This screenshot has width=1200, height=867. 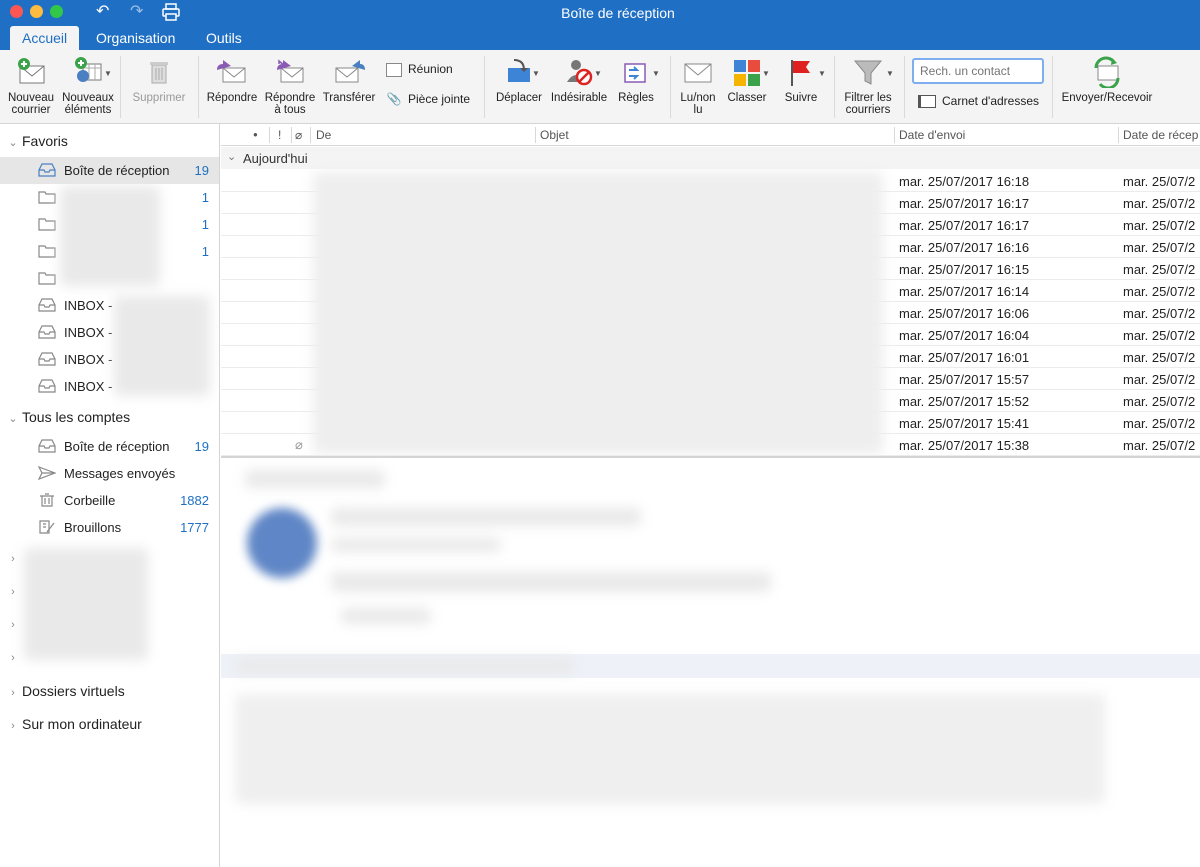 What do you see at coordinates (978, 71) in the screenshot?
I see `contact-search-input` at bounding box center [978, 71].